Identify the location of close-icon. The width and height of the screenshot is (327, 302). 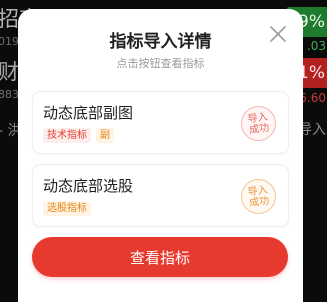
(278, 34).